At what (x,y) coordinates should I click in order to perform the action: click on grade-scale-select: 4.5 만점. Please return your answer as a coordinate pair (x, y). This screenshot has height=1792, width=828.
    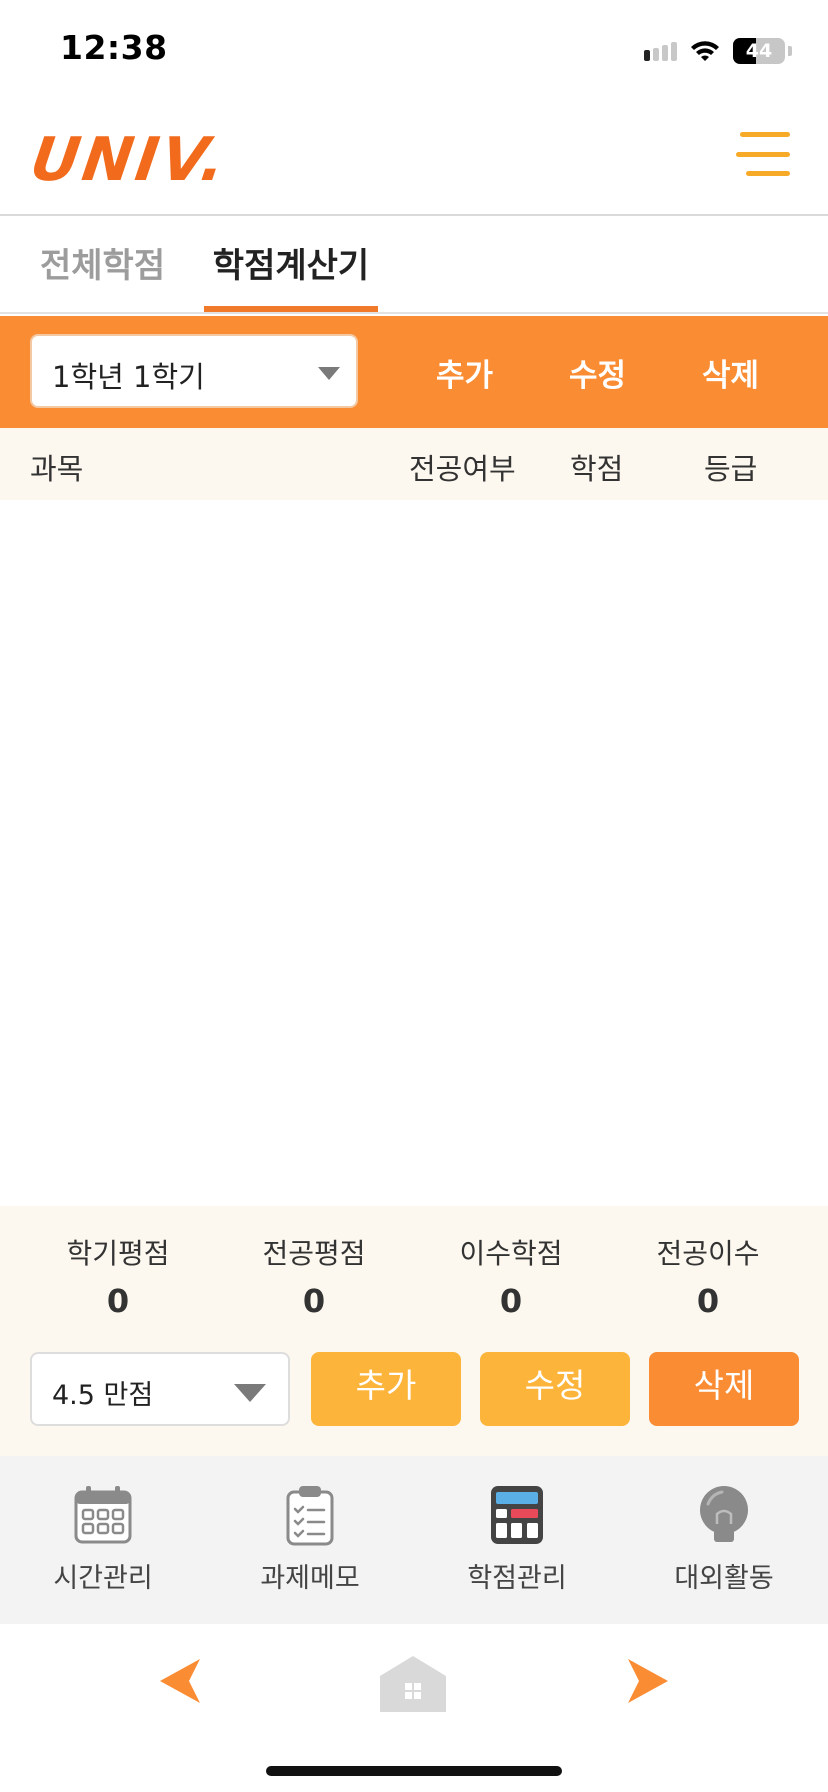
    Looking at the image, I should click on (160, 1389).